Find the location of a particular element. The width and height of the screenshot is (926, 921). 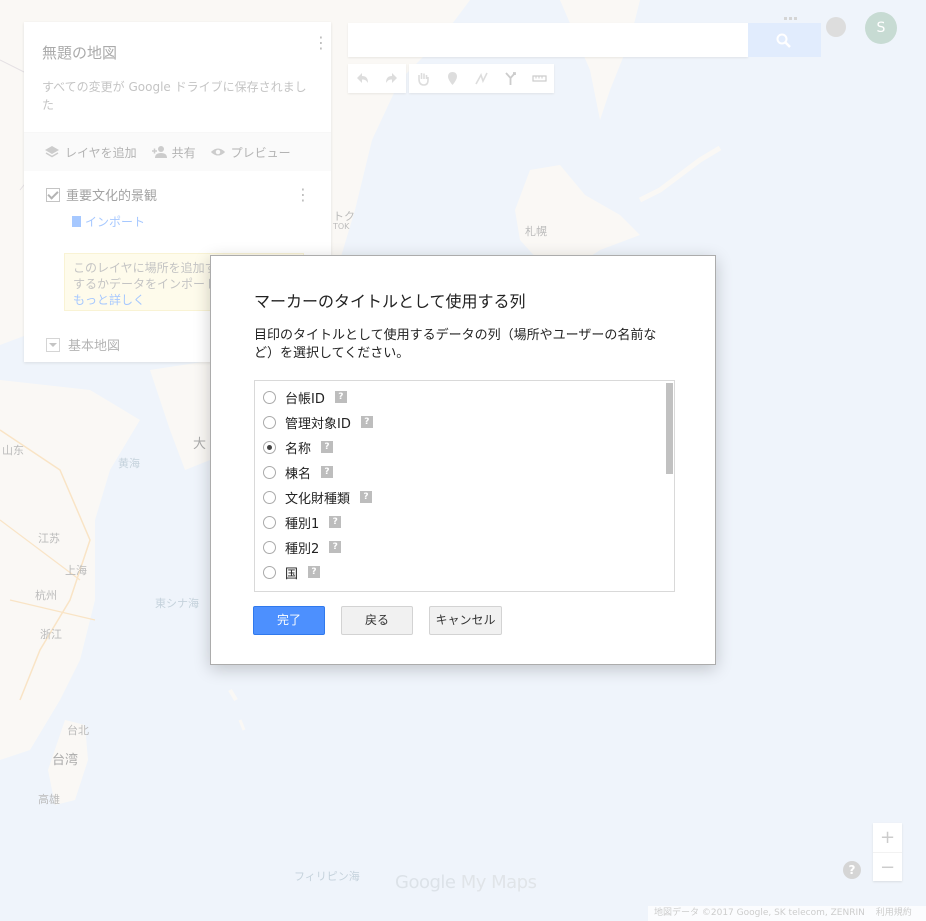

column-option-label: 棟名 is located at coordinates (298, 474).